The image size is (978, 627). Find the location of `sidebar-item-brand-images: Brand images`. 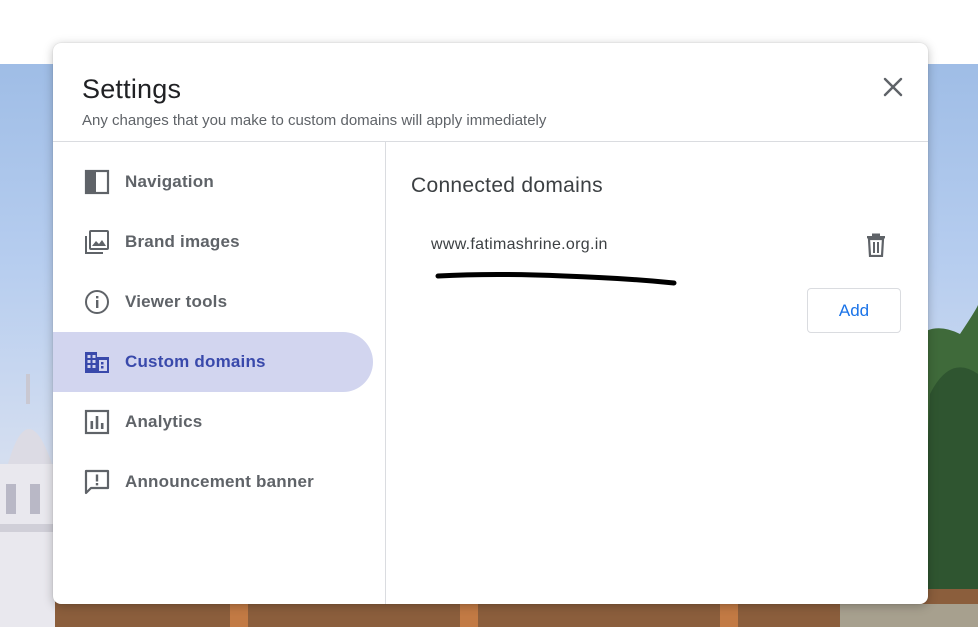

sidebar-item-brand-images: Brand images is located at coordinates (213, 242).